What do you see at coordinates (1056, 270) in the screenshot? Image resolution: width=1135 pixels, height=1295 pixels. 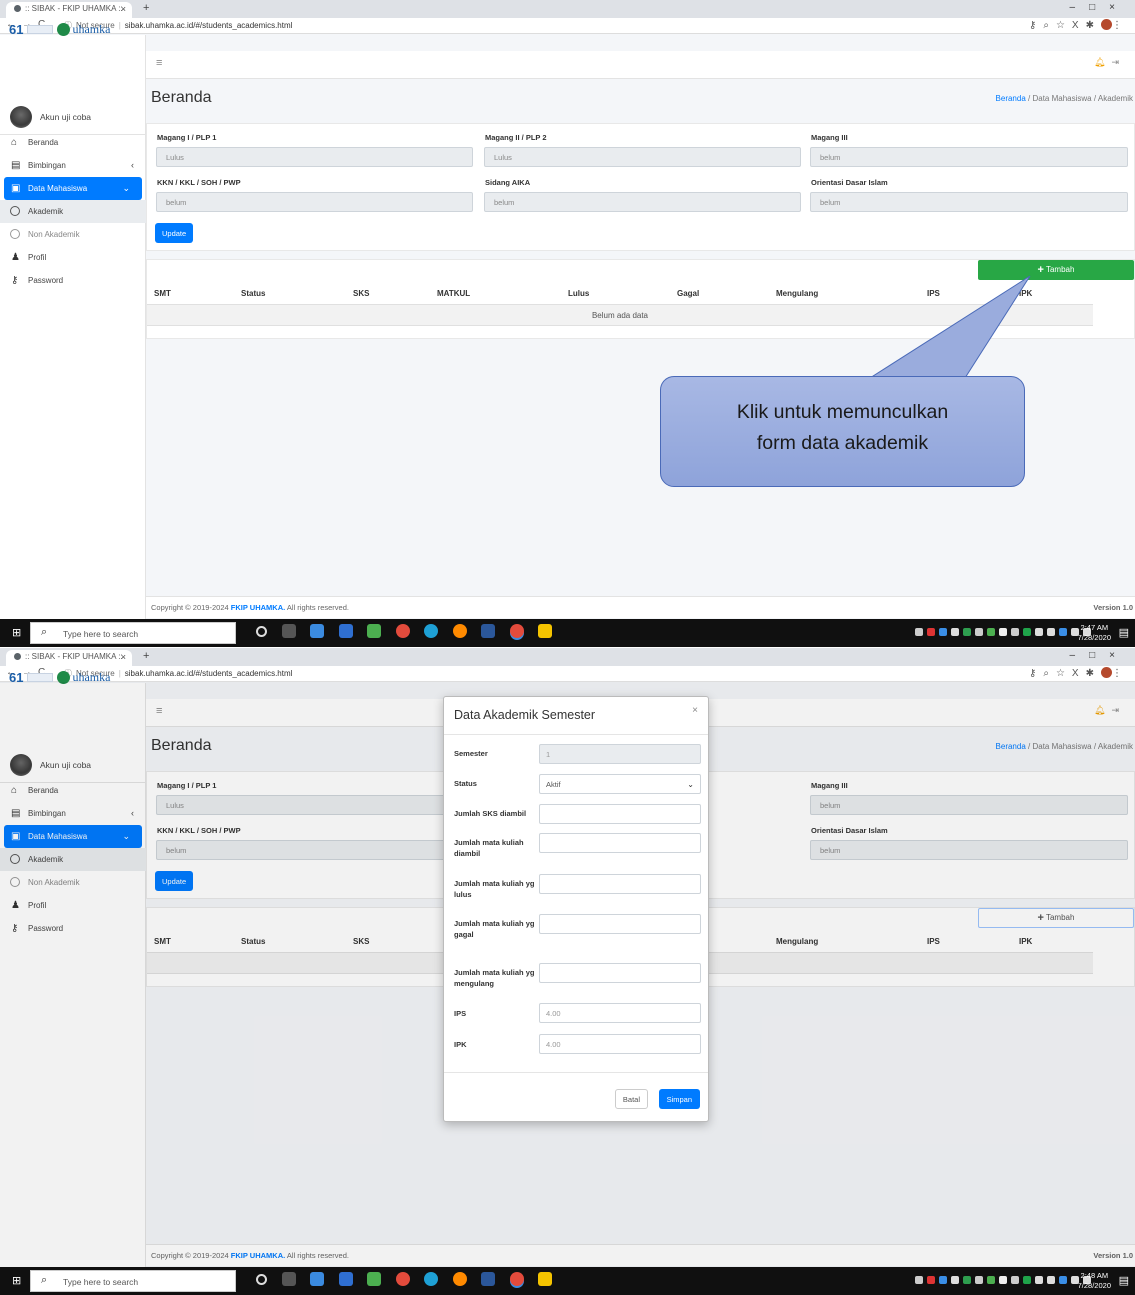 I see `tambah-button: + Tambah` at bounding box center [1056, 270].